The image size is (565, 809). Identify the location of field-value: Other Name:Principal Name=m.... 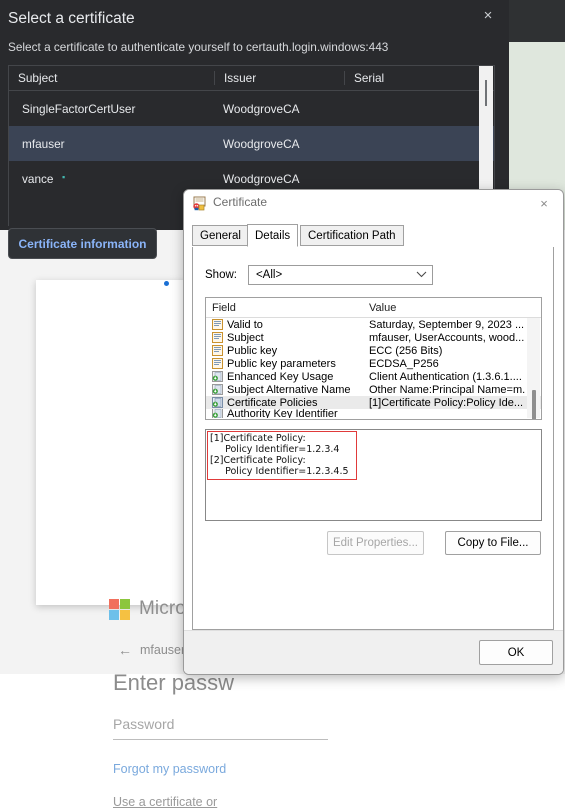
(447, 389).